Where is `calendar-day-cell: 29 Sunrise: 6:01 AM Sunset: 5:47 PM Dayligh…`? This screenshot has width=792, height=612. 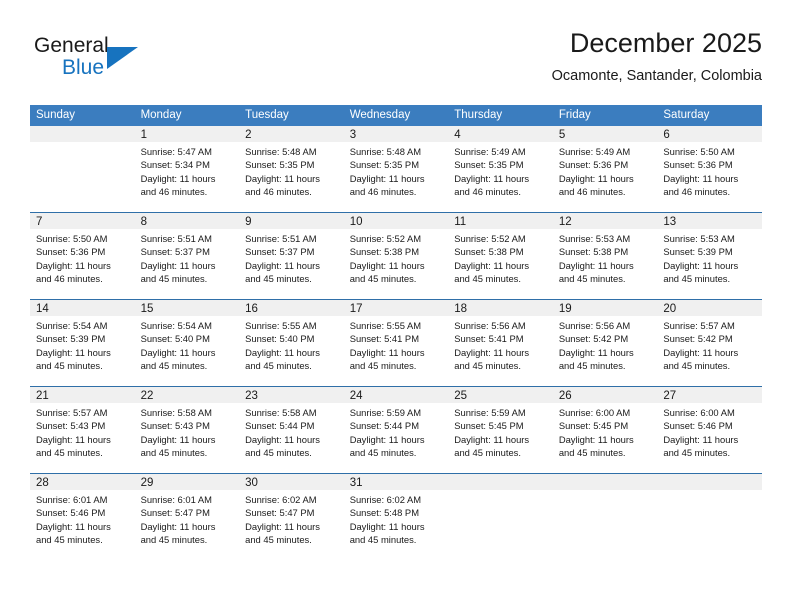 calendar-day-cell: 29 Sunrise: 6:01 AM Sunset: 5:47 PM Dayligh… is located at coordinates (187, 516).